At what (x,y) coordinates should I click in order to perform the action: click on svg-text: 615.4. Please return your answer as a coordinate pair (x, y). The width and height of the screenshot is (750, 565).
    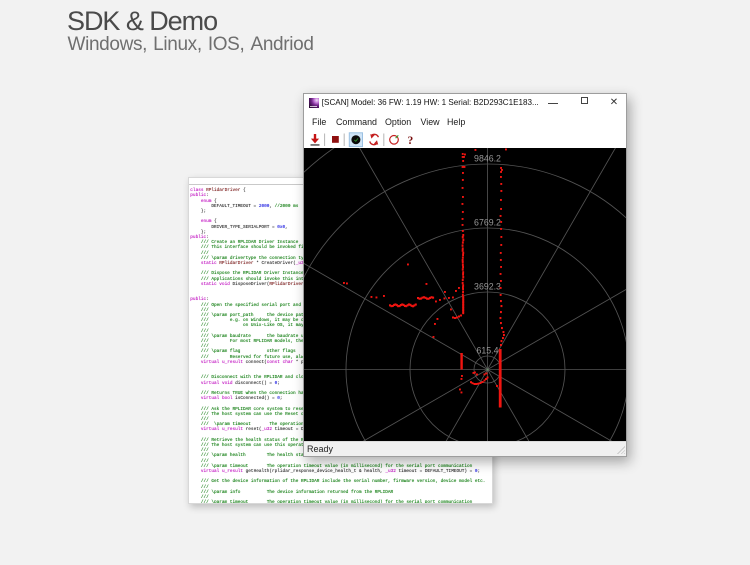
    Looking at the image, I should click on (487, 351).